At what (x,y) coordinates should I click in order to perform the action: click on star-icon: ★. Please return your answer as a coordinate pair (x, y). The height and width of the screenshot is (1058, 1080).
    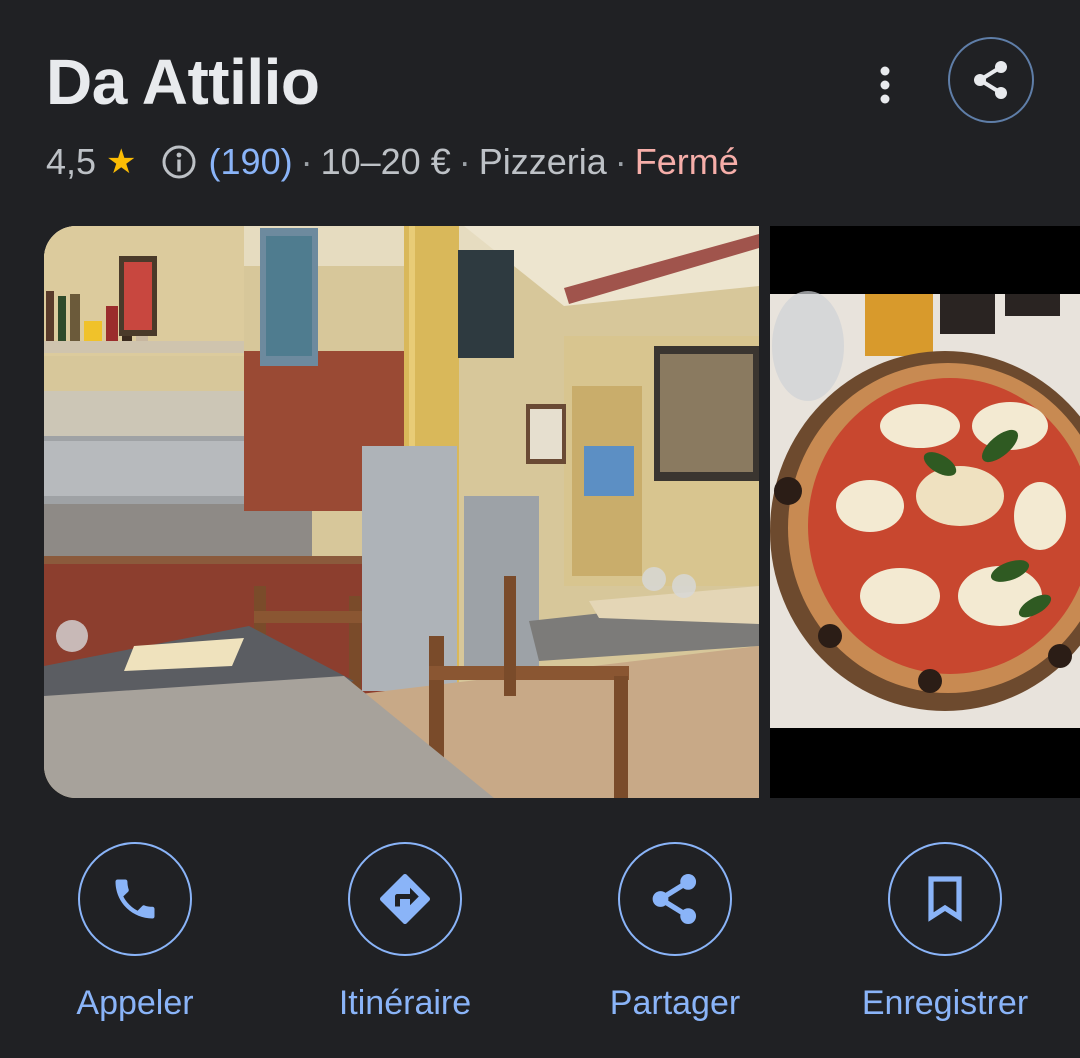
    Looking at the image, I should click on (121, 162).